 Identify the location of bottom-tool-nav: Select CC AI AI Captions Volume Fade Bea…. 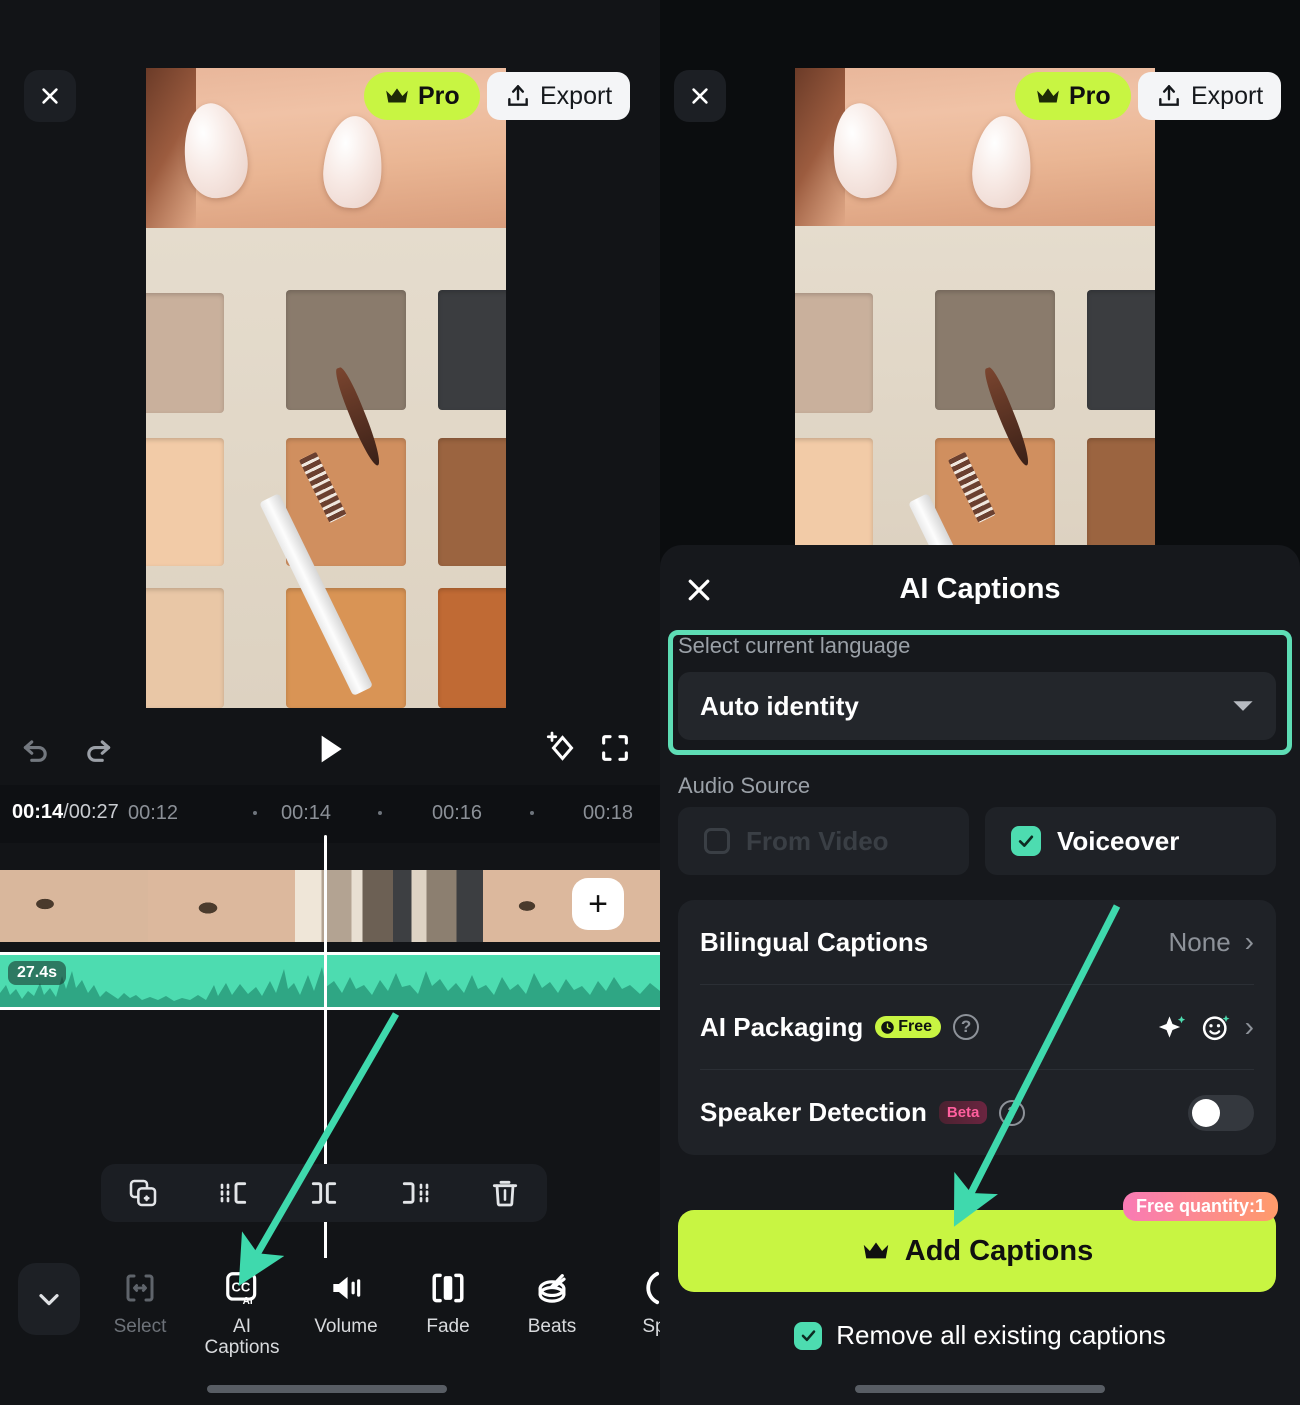
(333, 1317).